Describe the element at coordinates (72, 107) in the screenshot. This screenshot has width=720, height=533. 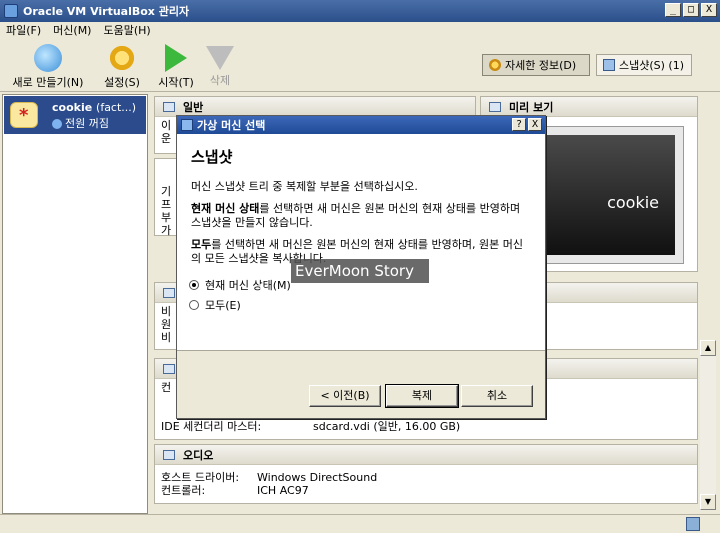
I see `vm-name-text: cookie` at that location.